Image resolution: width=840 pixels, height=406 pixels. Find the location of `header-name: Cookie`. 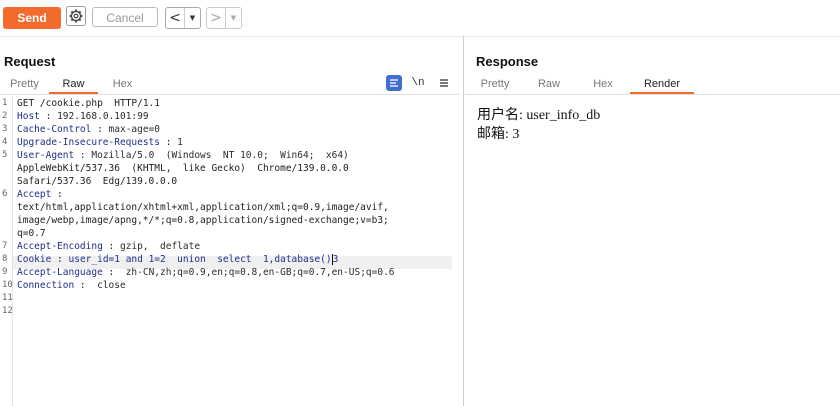

header-name: Cookie is located at coordinates (34, 259).